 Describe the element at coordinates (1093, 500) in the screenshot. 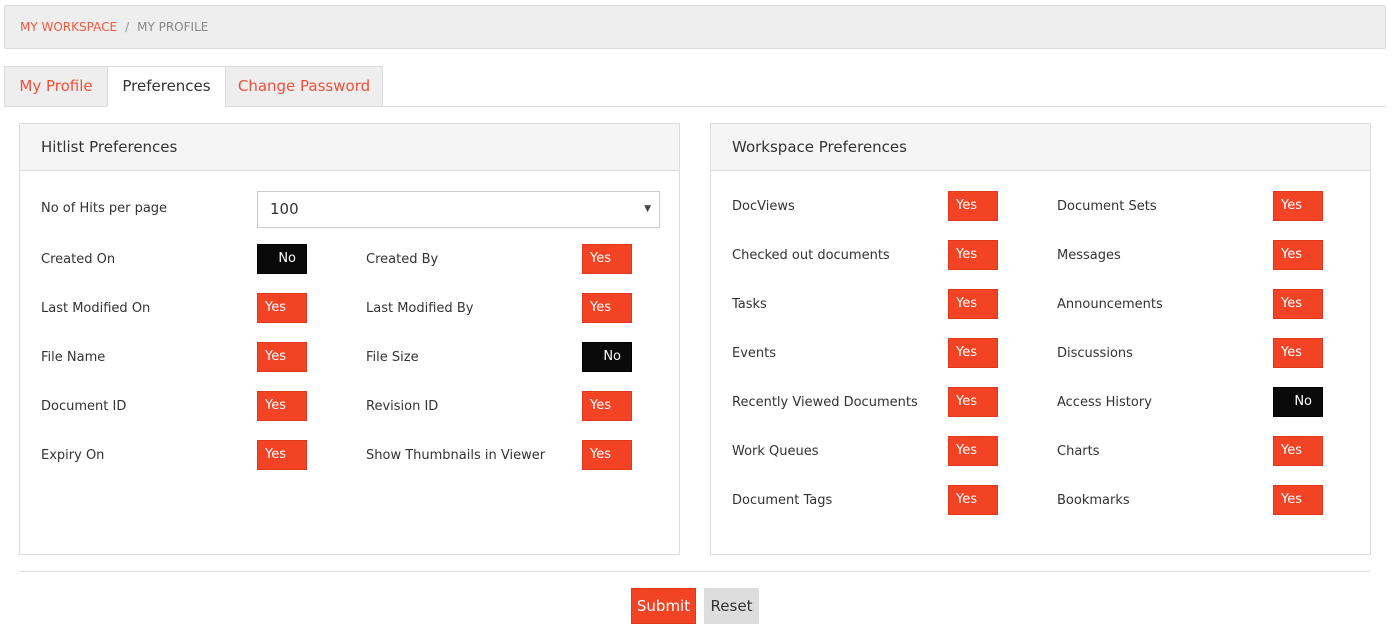

I see `bookmarks-label: Bookmarks` at that location.